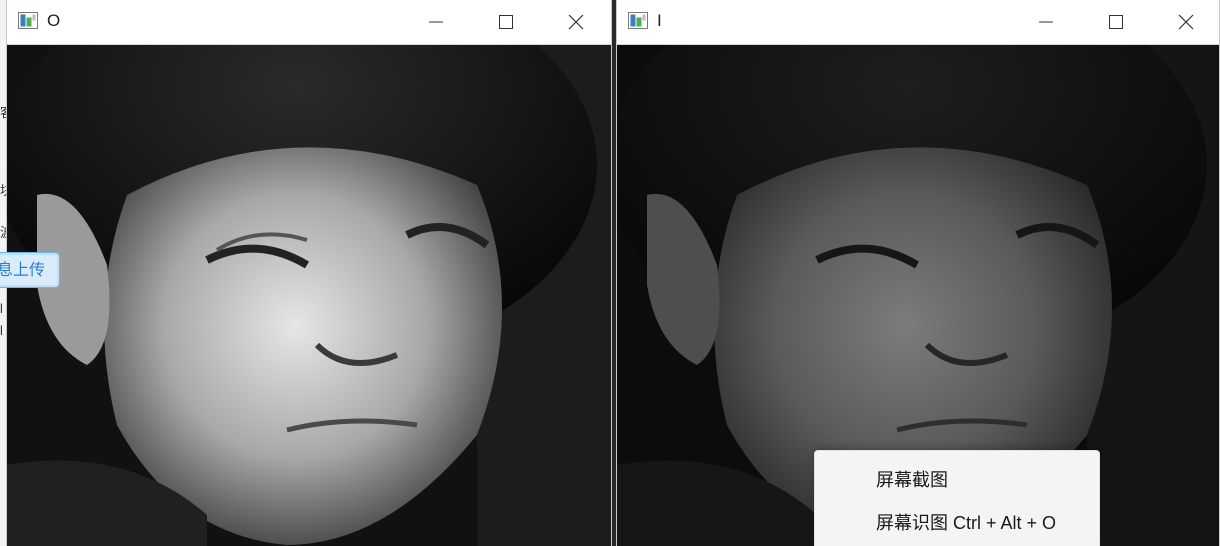 Image resolution: width=1220 pixels, height=546 pixels. Describe the element at coordinates (957, 523) in the screenshot. I see `menu-item-image-recognition: 屏幕识图 Ctrl + Alt + O` at that location.